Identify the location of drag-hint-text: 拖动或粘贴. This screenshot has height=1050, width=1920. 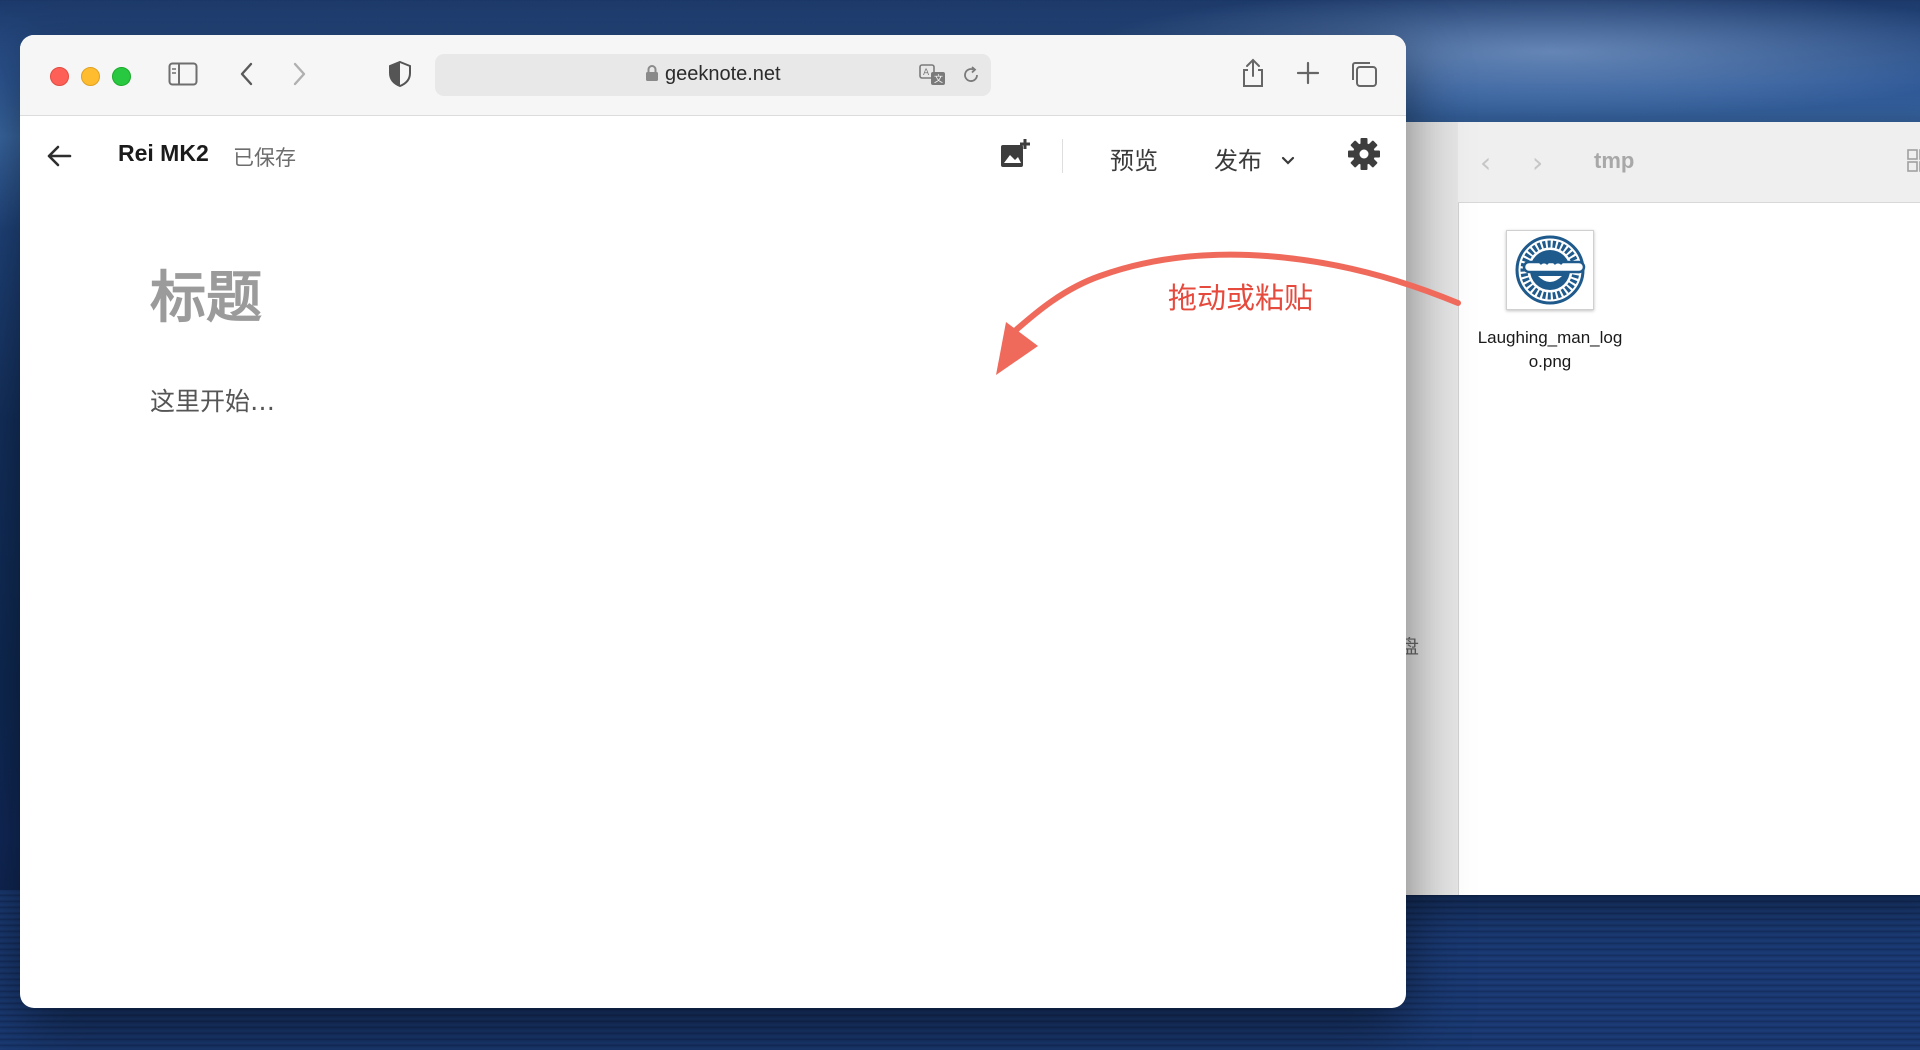
(1241, 298).